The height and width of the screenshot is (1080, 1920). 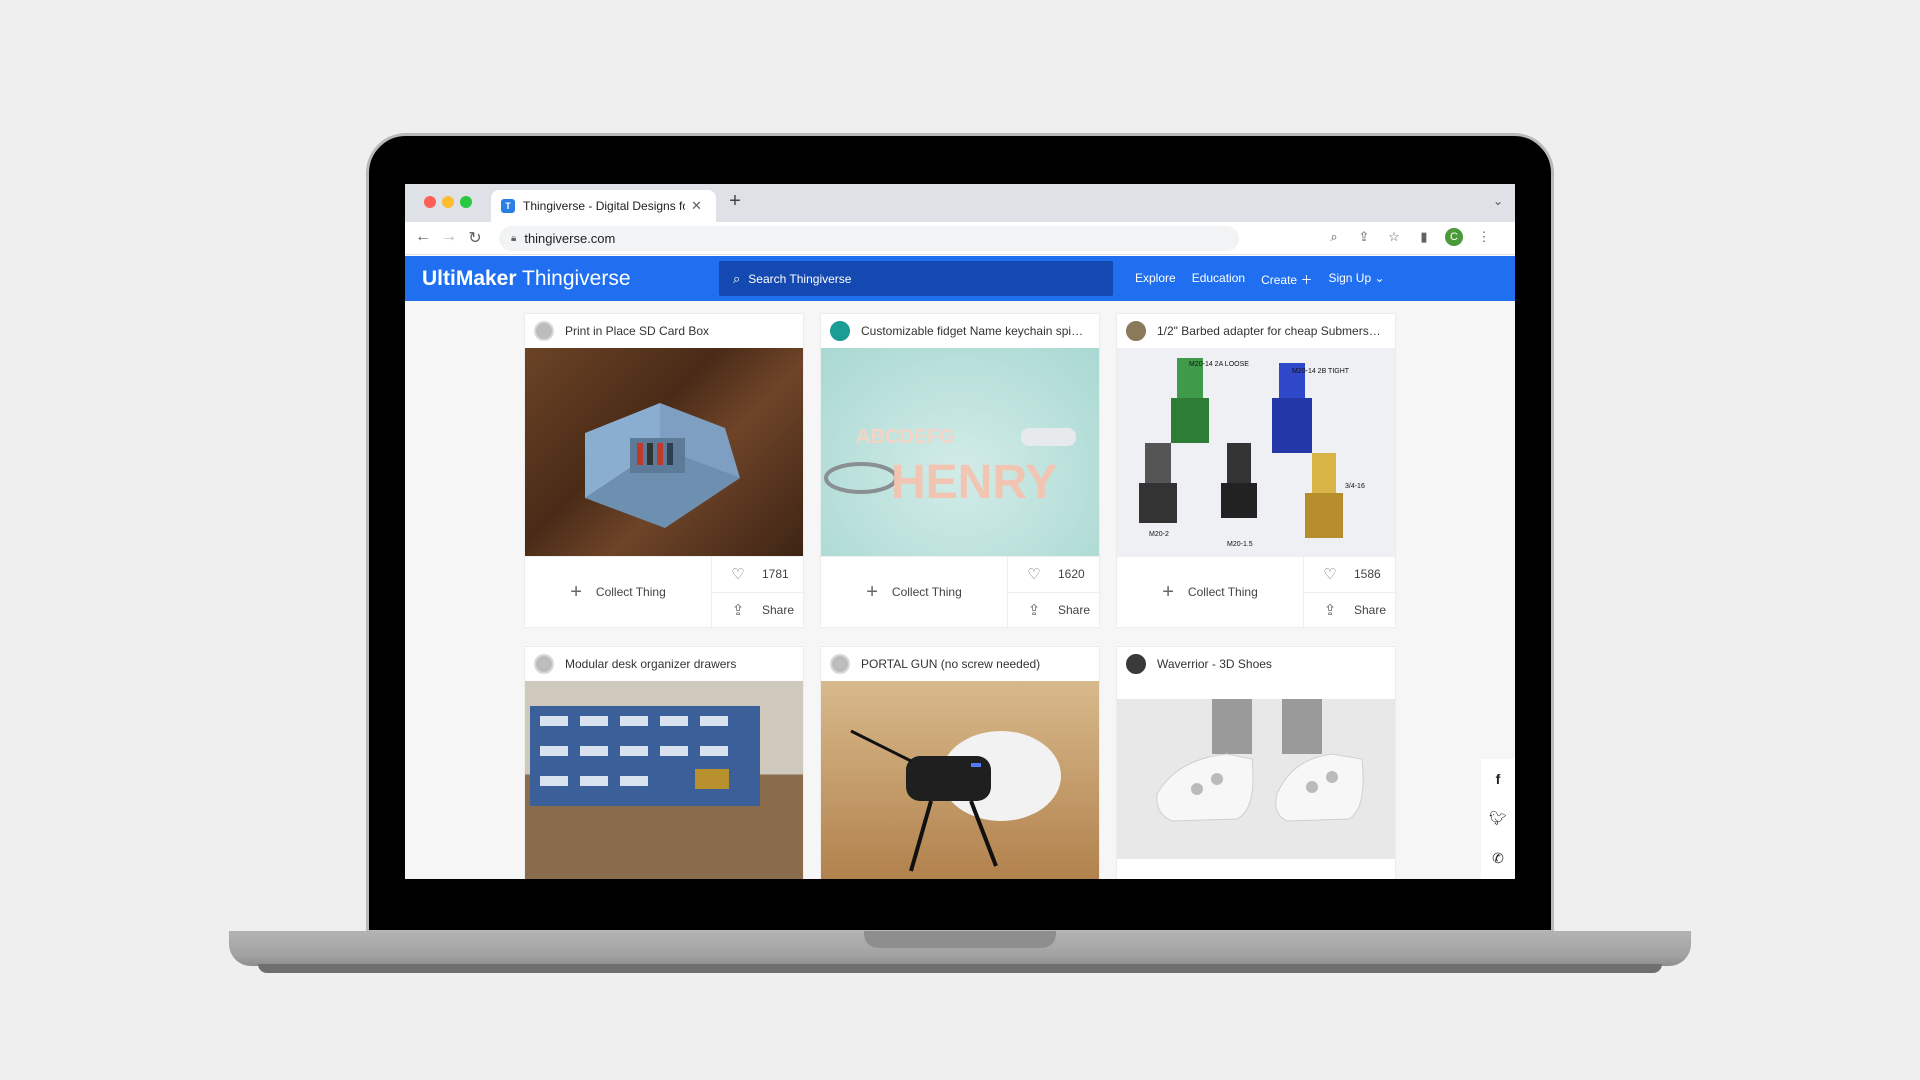 What do you see at coordinates (449, 237) in the screenshot?
I see `forward-button: →` at bounding box center [449, 237].